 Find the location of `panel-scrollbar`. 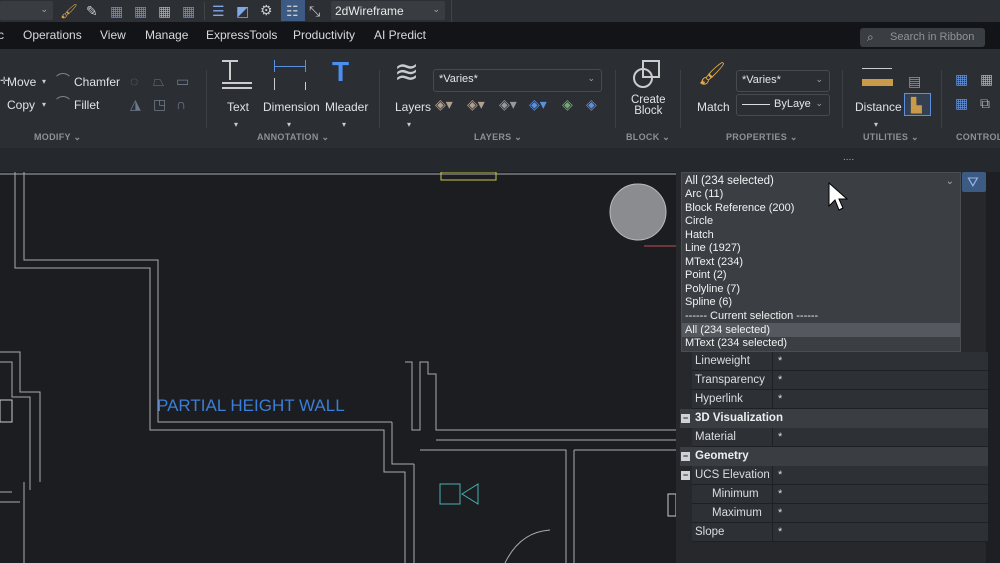

panel-scrollbar is located at coordinates (993, 367).